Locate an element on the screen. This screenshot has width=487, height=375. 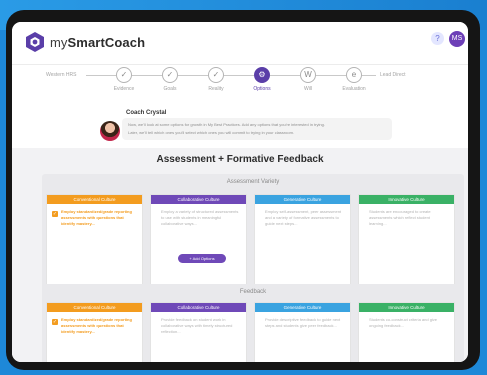
brand-prefix: my is located at coordinates (59, 42).